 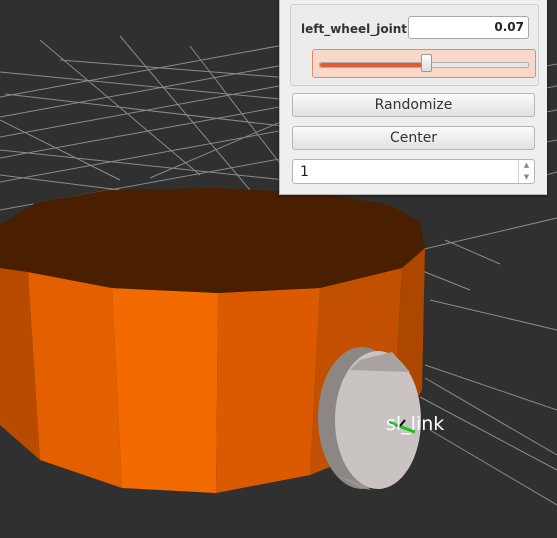 I want to click on center-button: Center, so click(x=413, y=138).